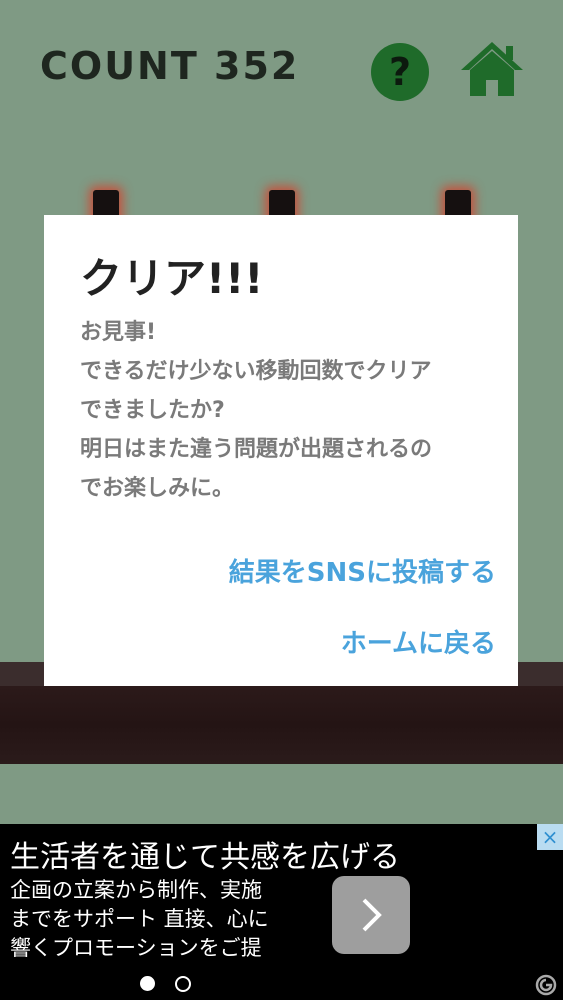 The height and width of the screenshot is (1000, 563). I want to click on home-icon, so click(492, 69).